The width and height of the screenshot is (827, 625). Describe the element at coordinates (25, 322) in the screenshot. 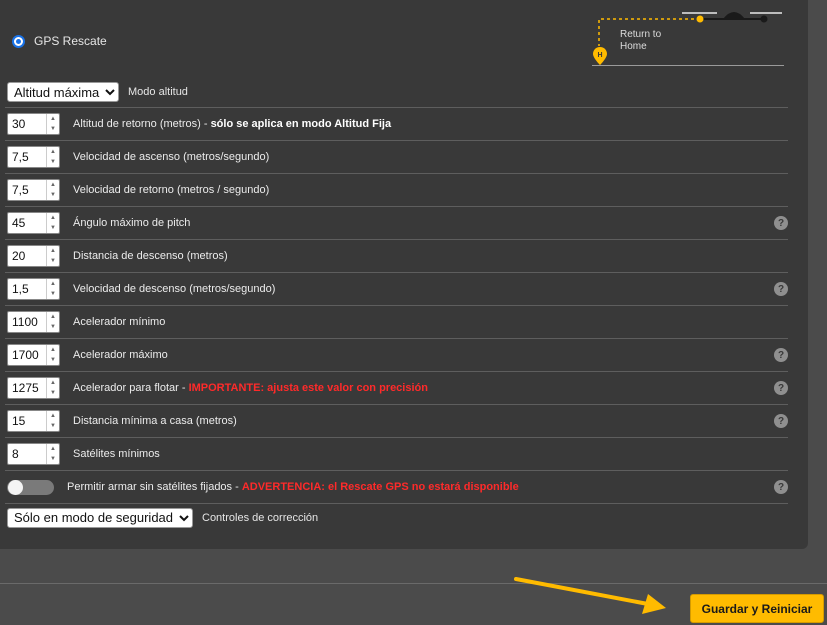

I see `spinner-value: 1100` at that location.